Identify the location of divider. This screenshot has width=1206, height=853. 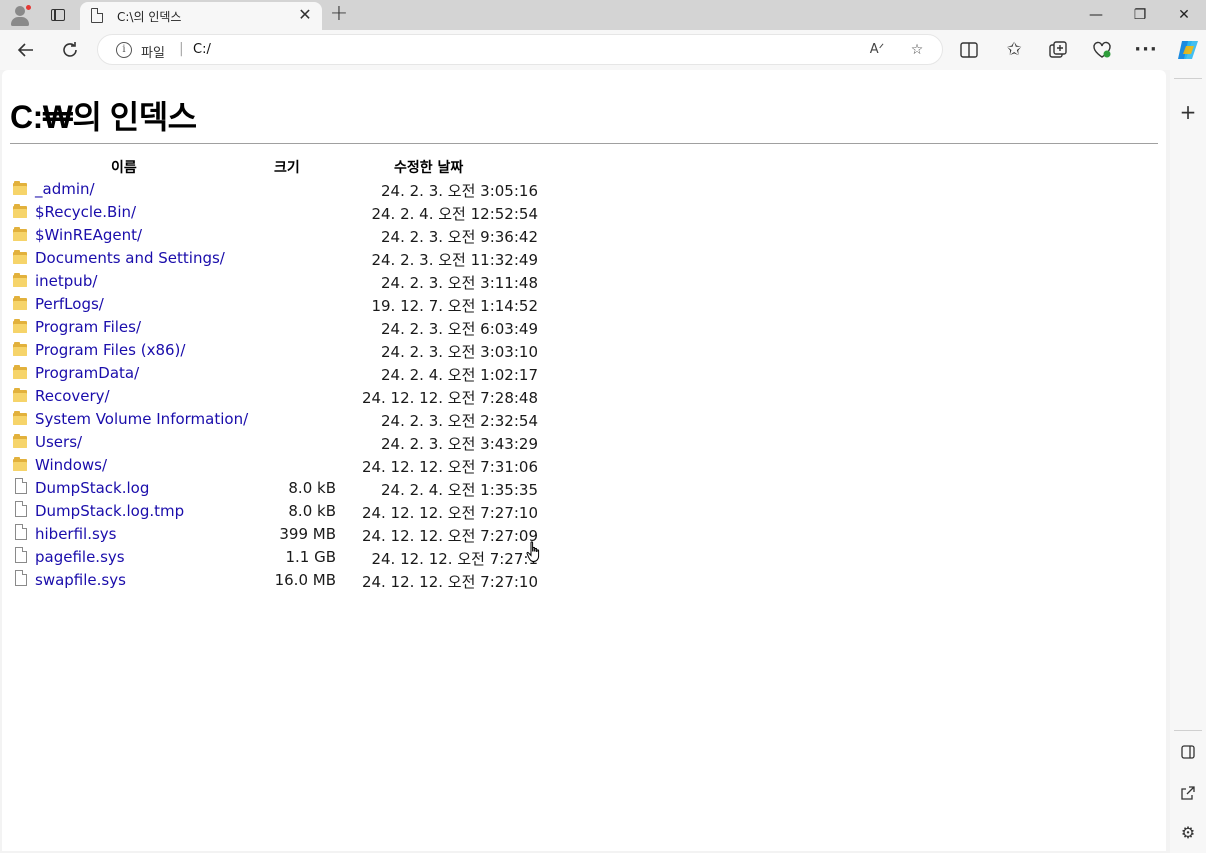
(584, 143).